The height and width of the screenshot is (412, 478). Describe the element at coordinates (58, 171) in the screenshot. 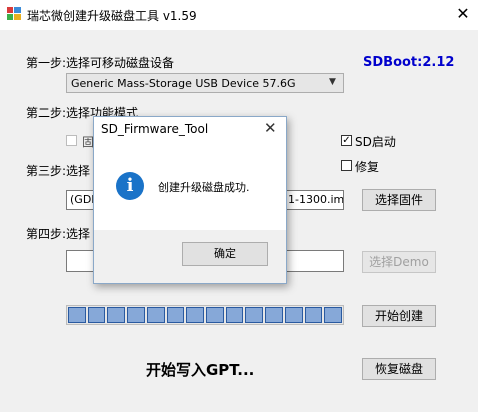

I see `step3-label: 第三步:选择` at that location.